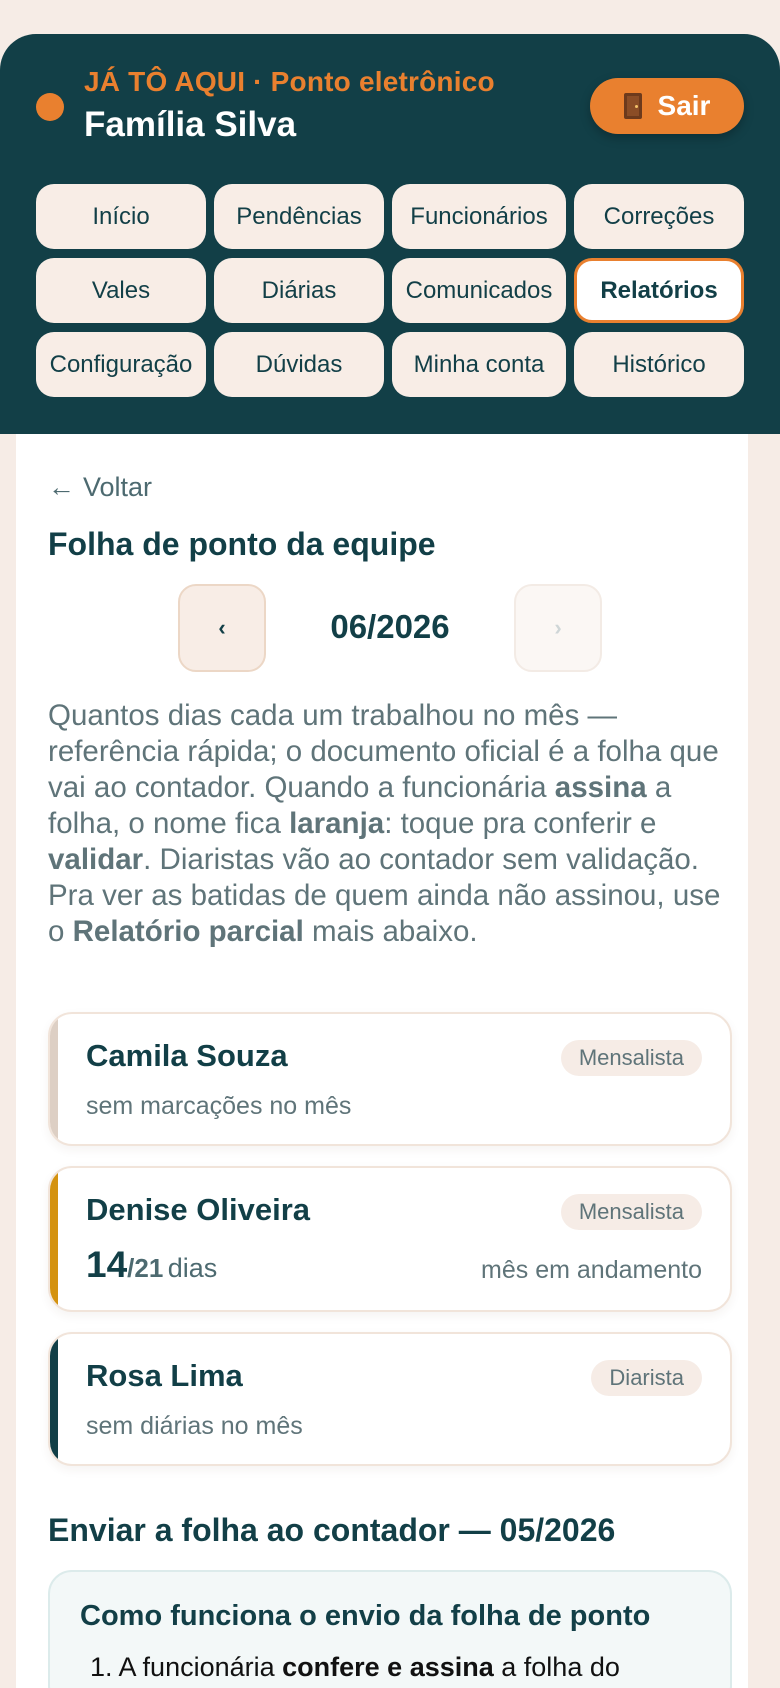 The image size is (780, 1688). I want to click on next-month-button: ›, so click(558, 628).